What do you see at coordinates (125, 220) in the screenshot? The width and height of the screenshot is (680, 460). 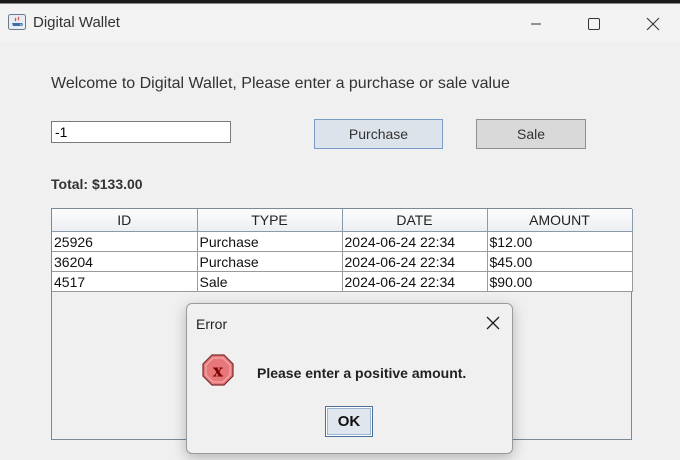 I see `column-header-id: ID` at bounding box center [125, 220].